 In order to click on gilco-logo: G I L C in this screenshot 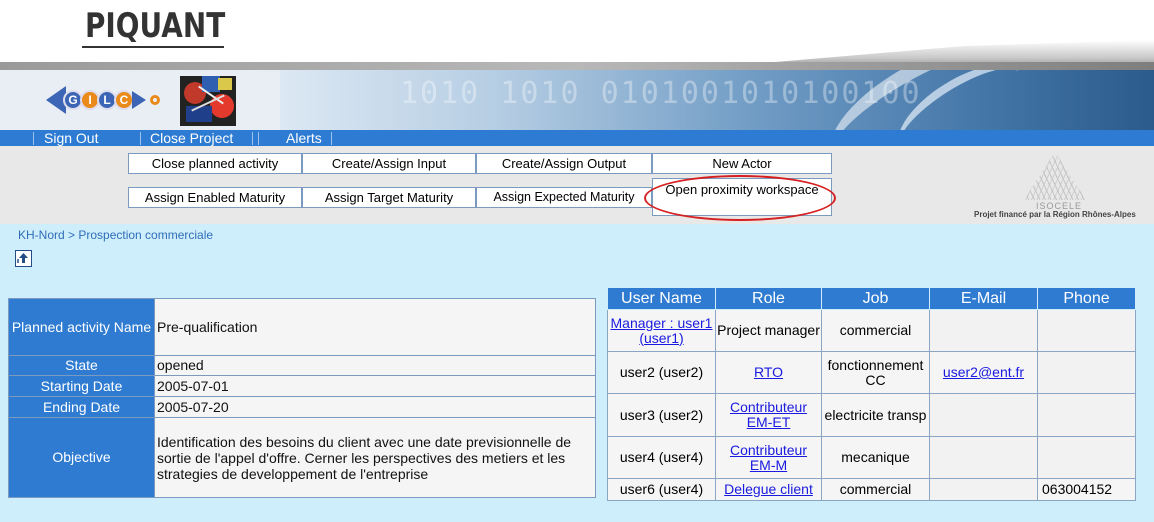, I will do `click(103, 100)`.